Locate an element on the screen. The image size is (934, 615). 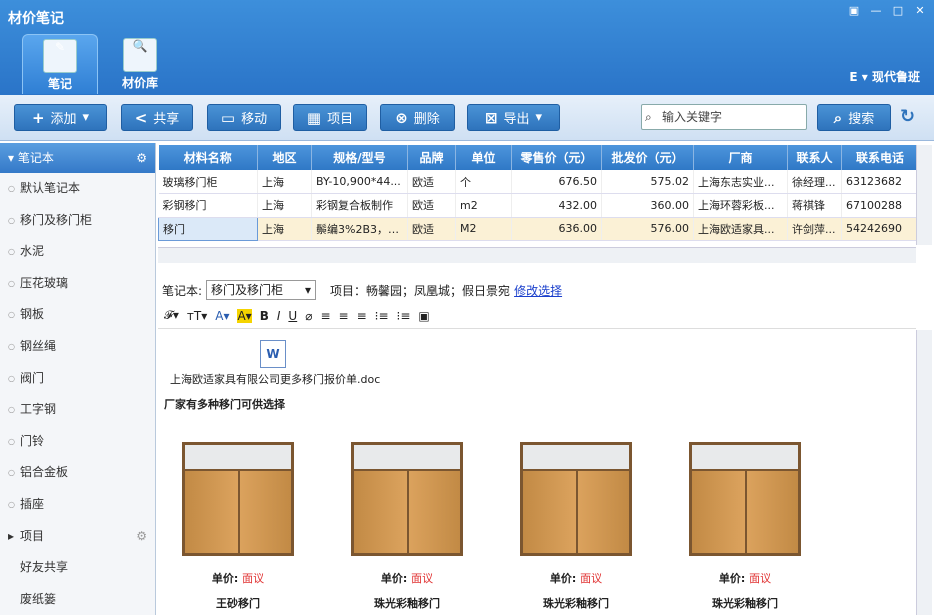
attachment-name: 上海欧适家具有限公司更多移门报价单.doc is located at coordinates (275, 379).